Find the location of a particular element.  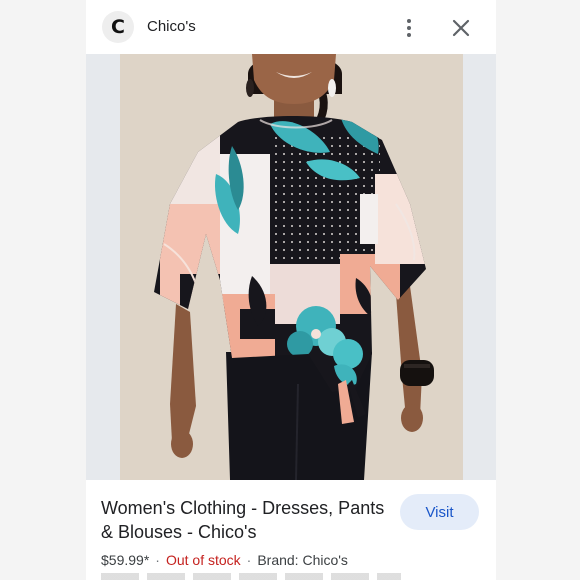

close-icon is located at coordinates (461, 28).